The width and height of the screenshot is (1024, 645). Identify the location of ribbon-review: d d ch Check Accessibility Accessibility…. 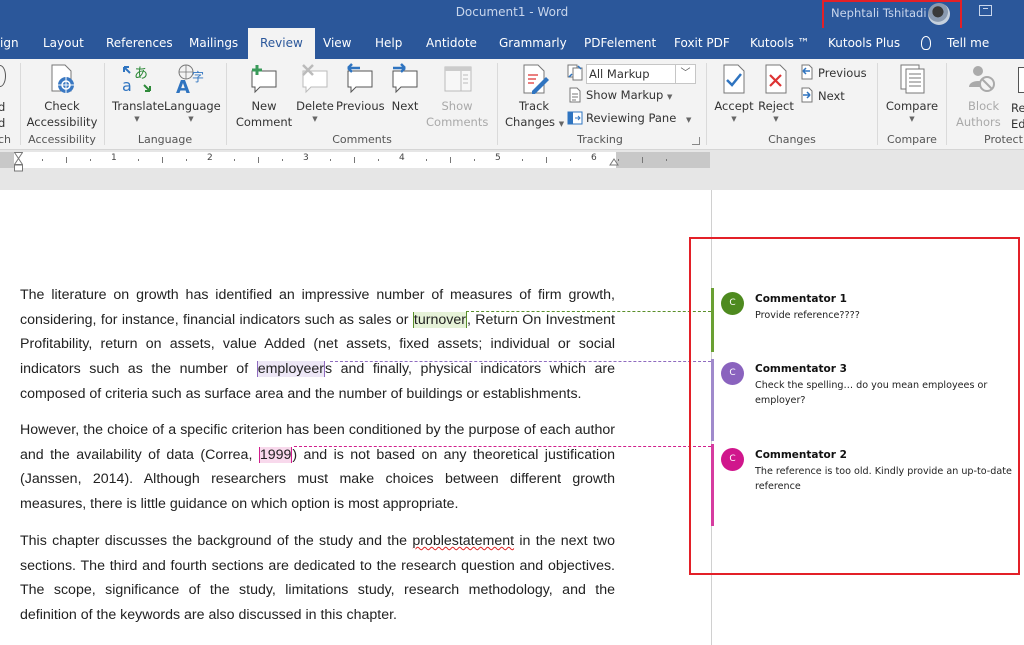
(512, 104).